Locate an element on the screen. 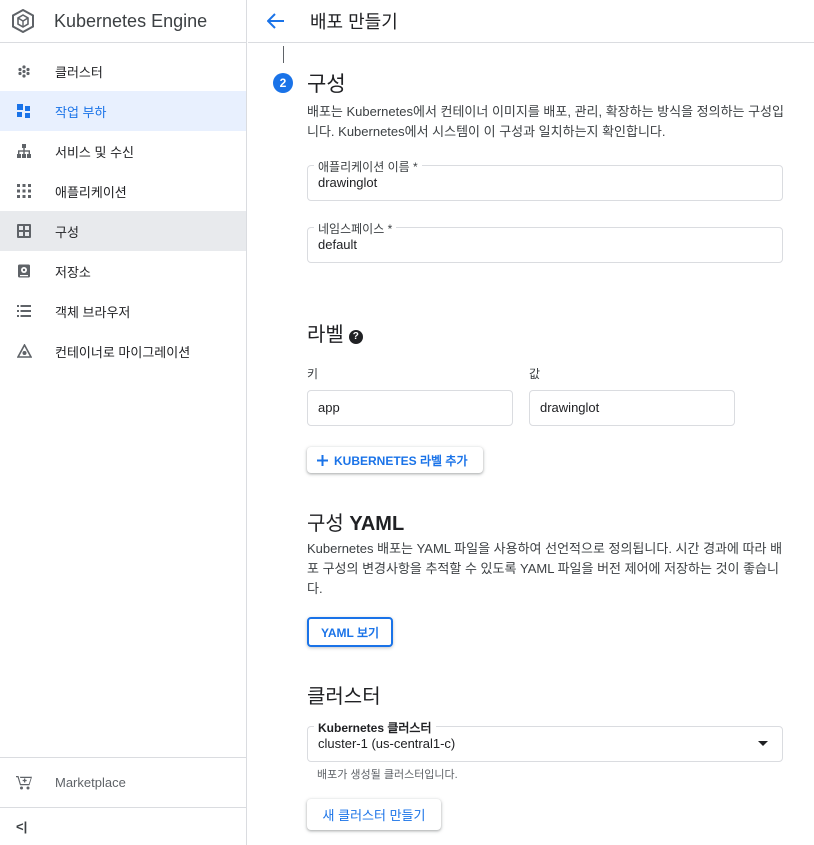 The width and height of the screenshot is (814, 845). sidebar-item-label: 구성 is located at coordinates (67, 232).